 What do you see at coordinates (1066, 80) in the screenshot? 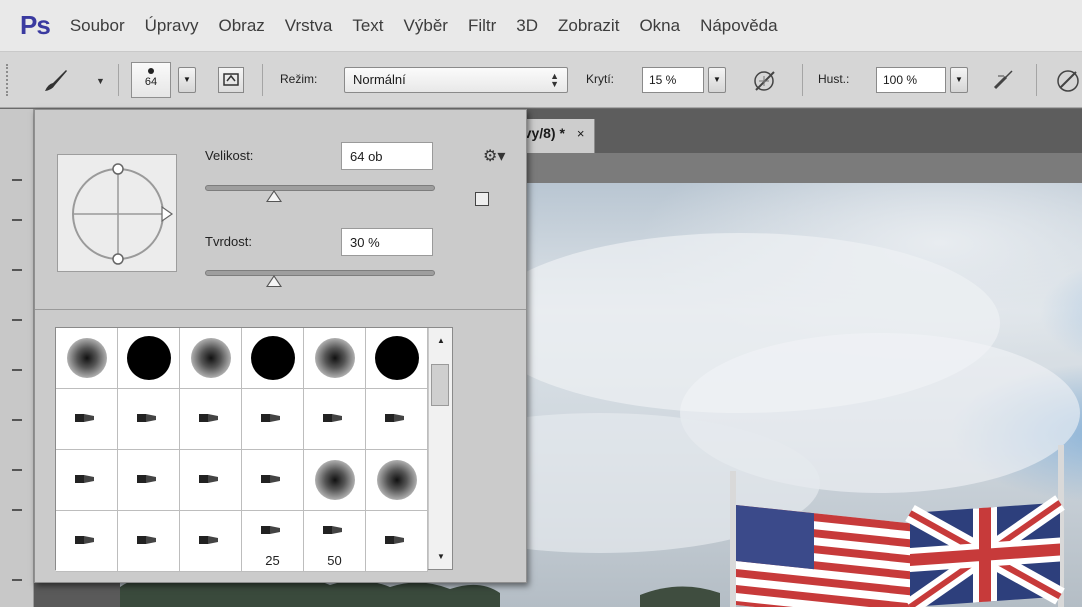
I see `pressure-size-icon` at bounding box center [1066, 80].